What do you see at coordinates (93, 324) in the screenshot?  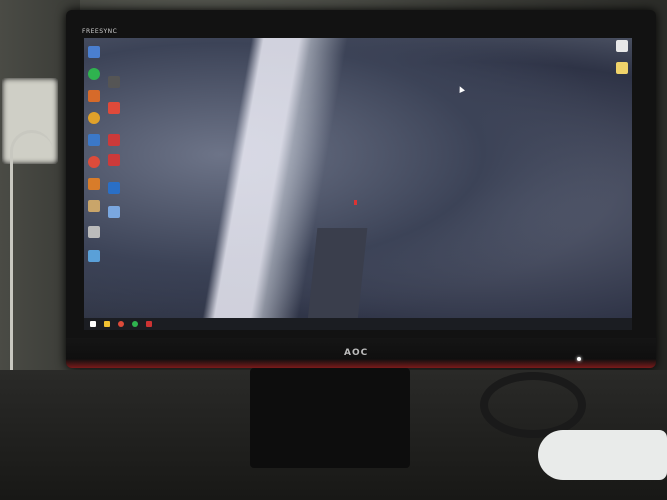 I see `start-icon` at bounding box center [93, 324].